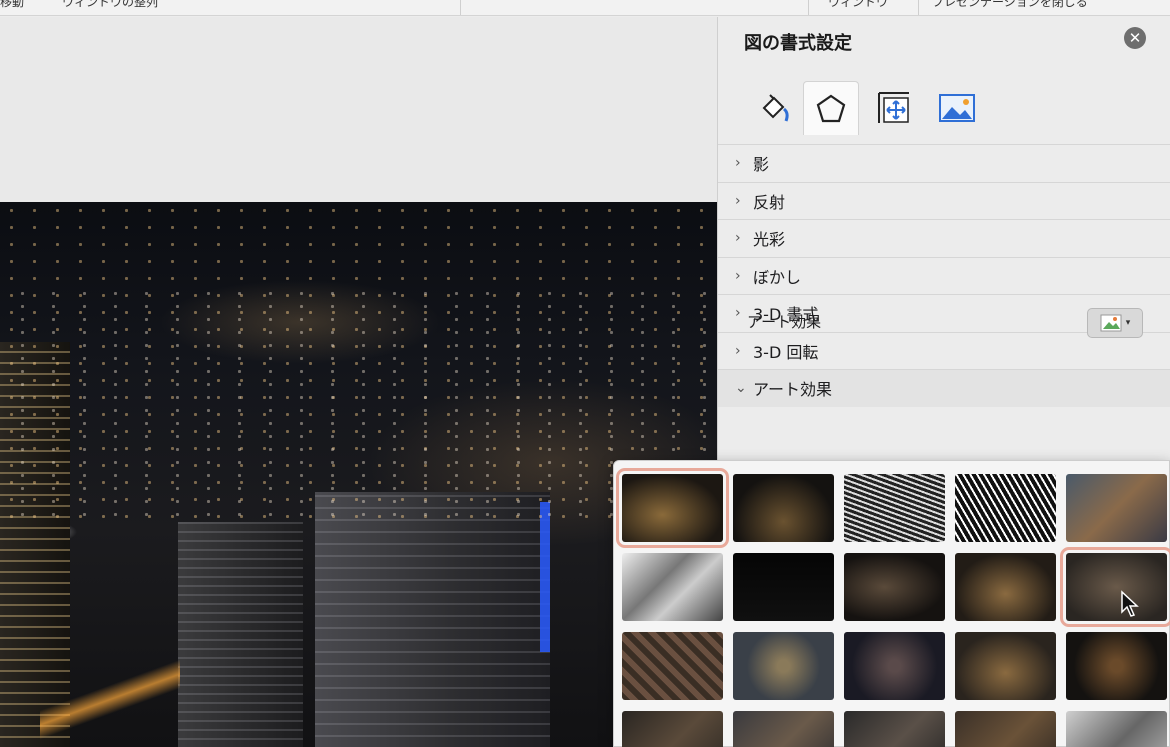 The height and width of the screenshot is (747, 1170). I want to click on art-effect-thumb-crisscross-etching, so click(894, 729).